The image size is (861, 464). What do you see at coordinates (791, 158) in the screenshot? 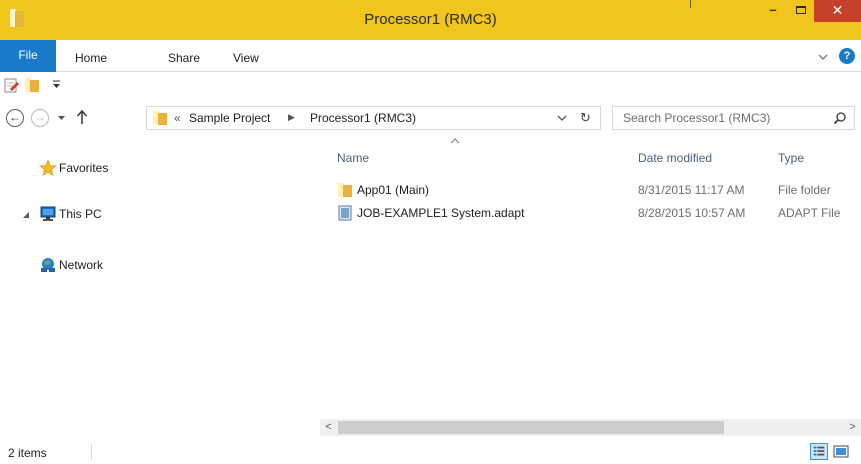
I see `column-header-type: Type` at bounding box center [791, 158].